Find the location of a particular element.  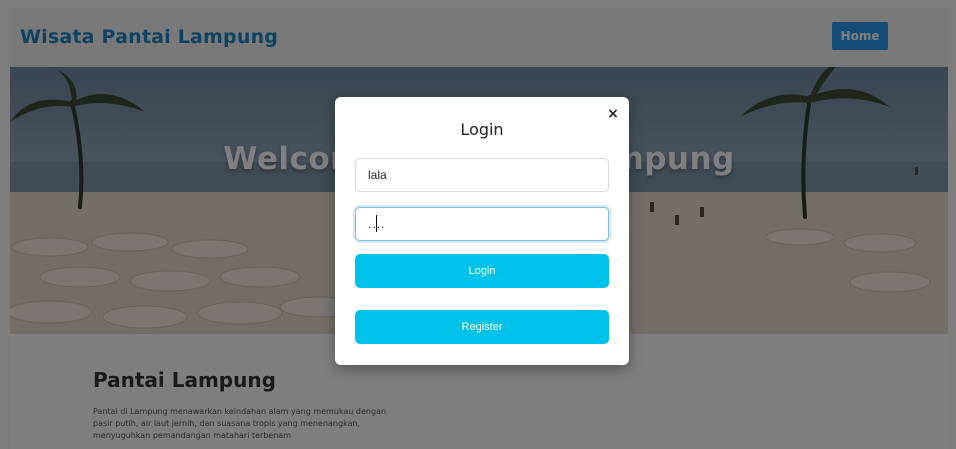

text-cursor is located at coordinates (376, 223).